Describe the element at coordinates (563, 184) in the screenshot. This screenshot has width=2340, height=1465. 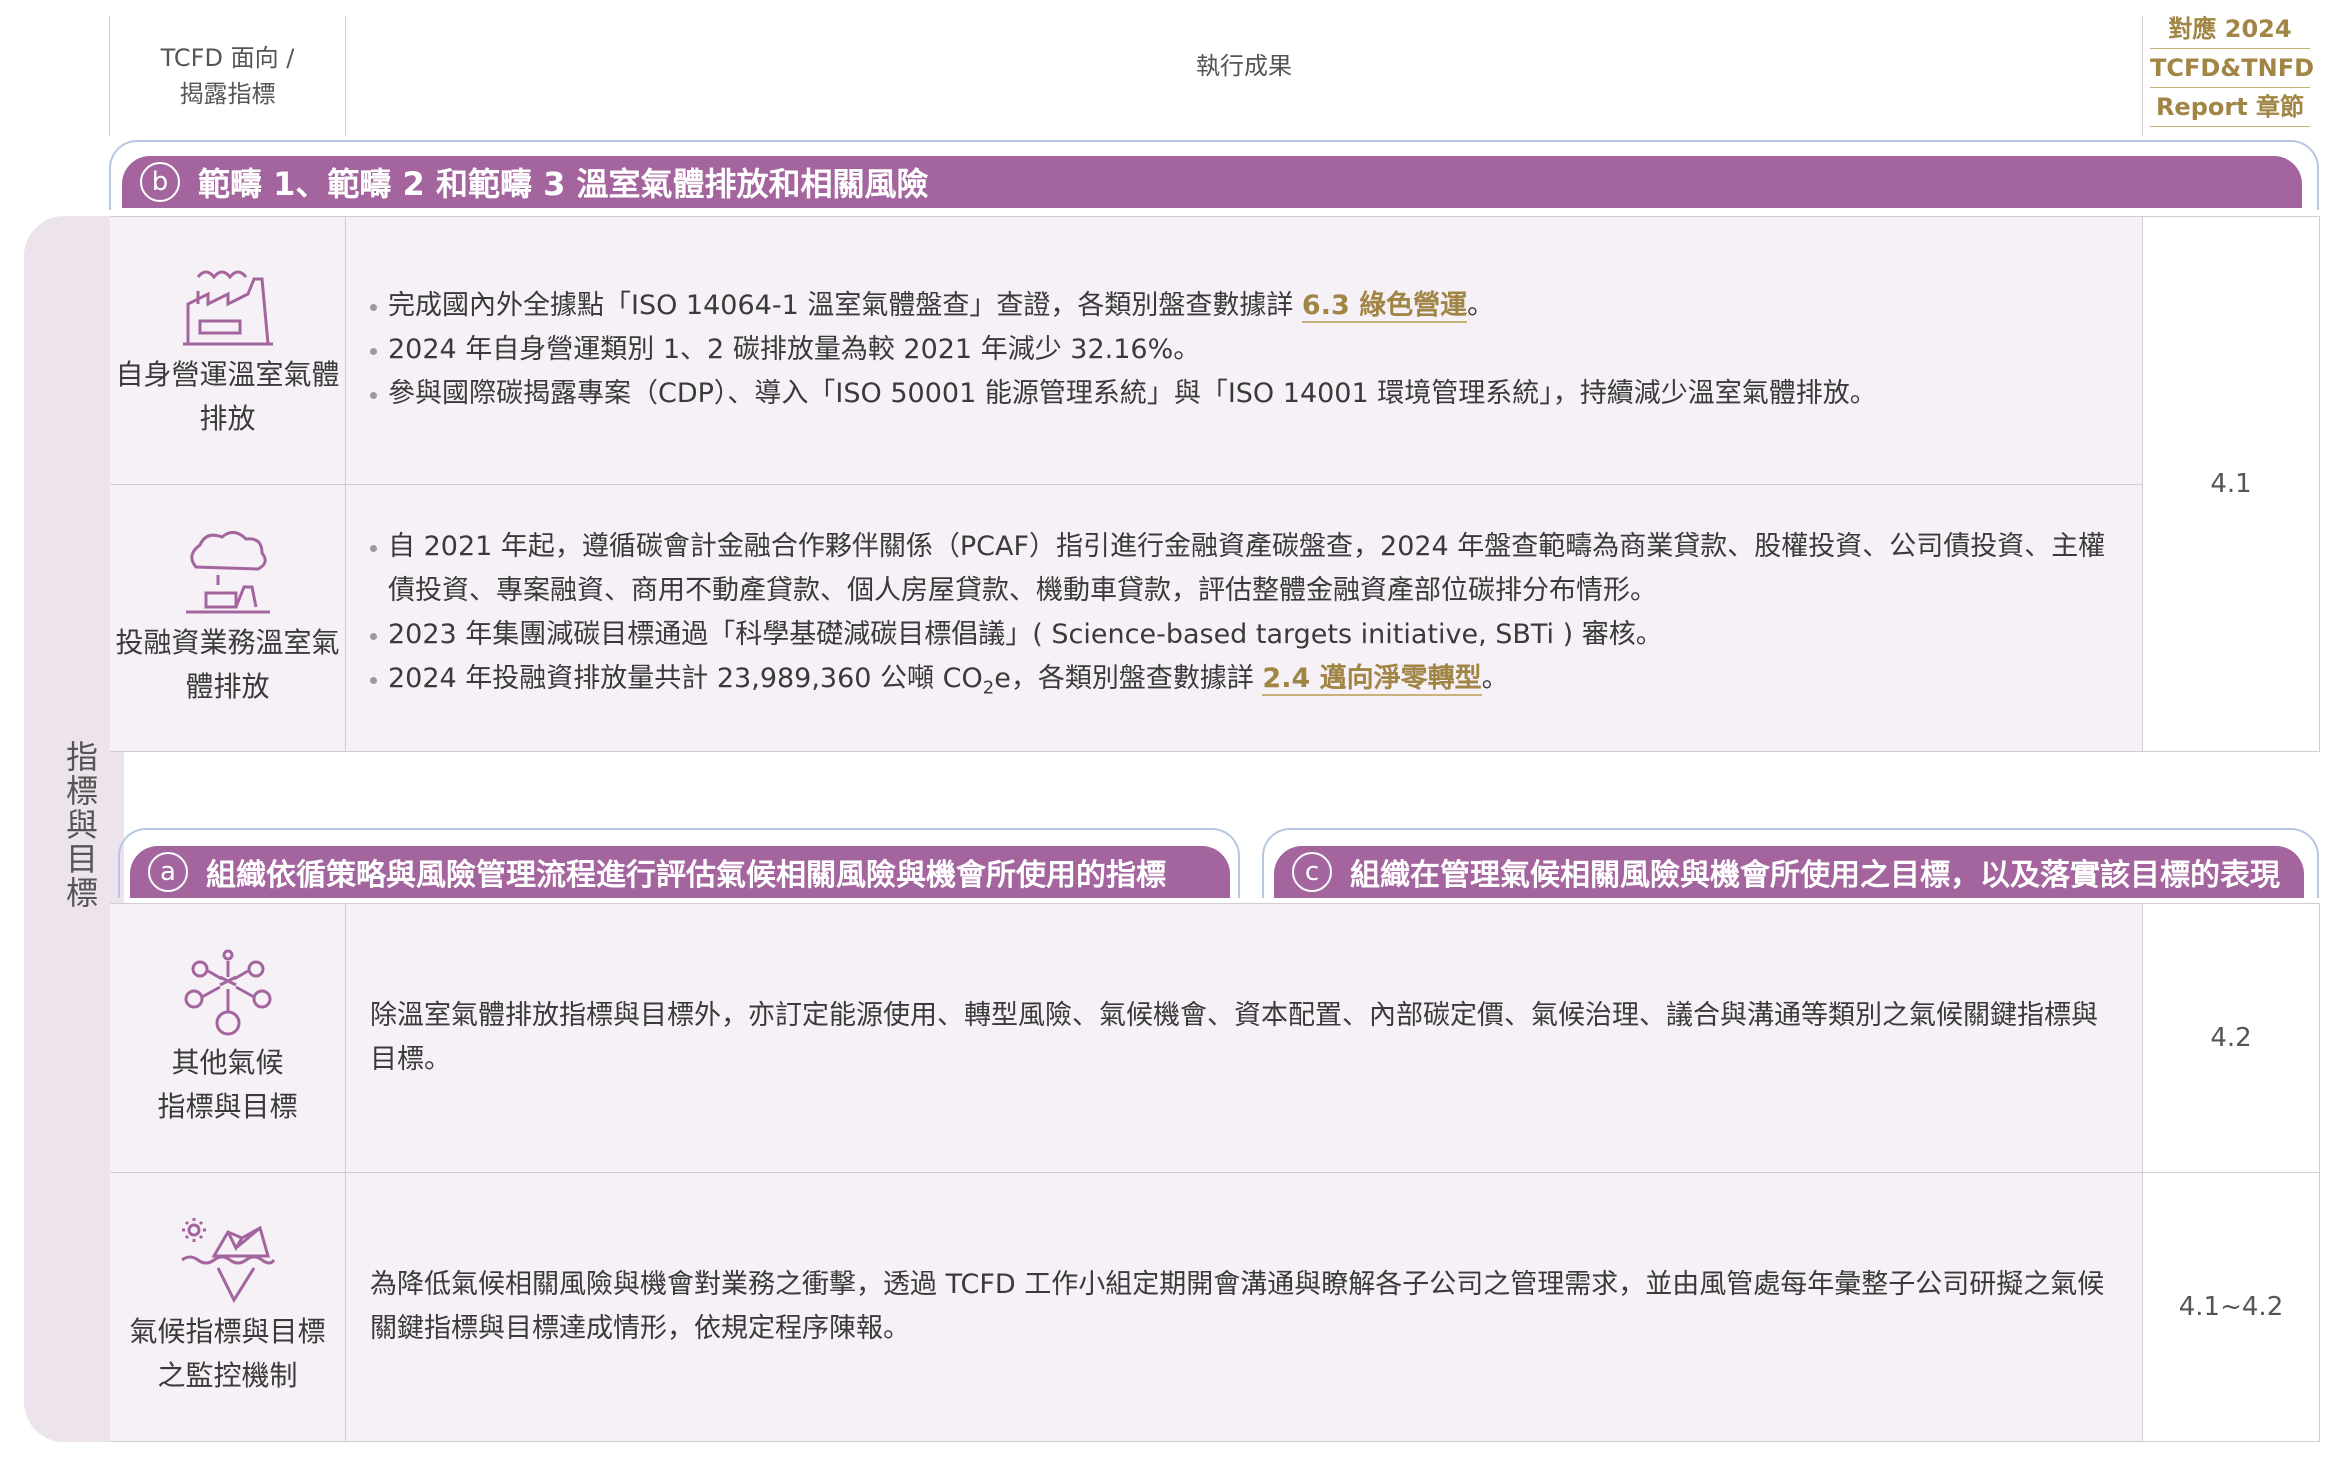
I see `section-b-title: 範疇 1、範疇 2 和範疇 3 溫室氣體排放和相關風險` at that location.